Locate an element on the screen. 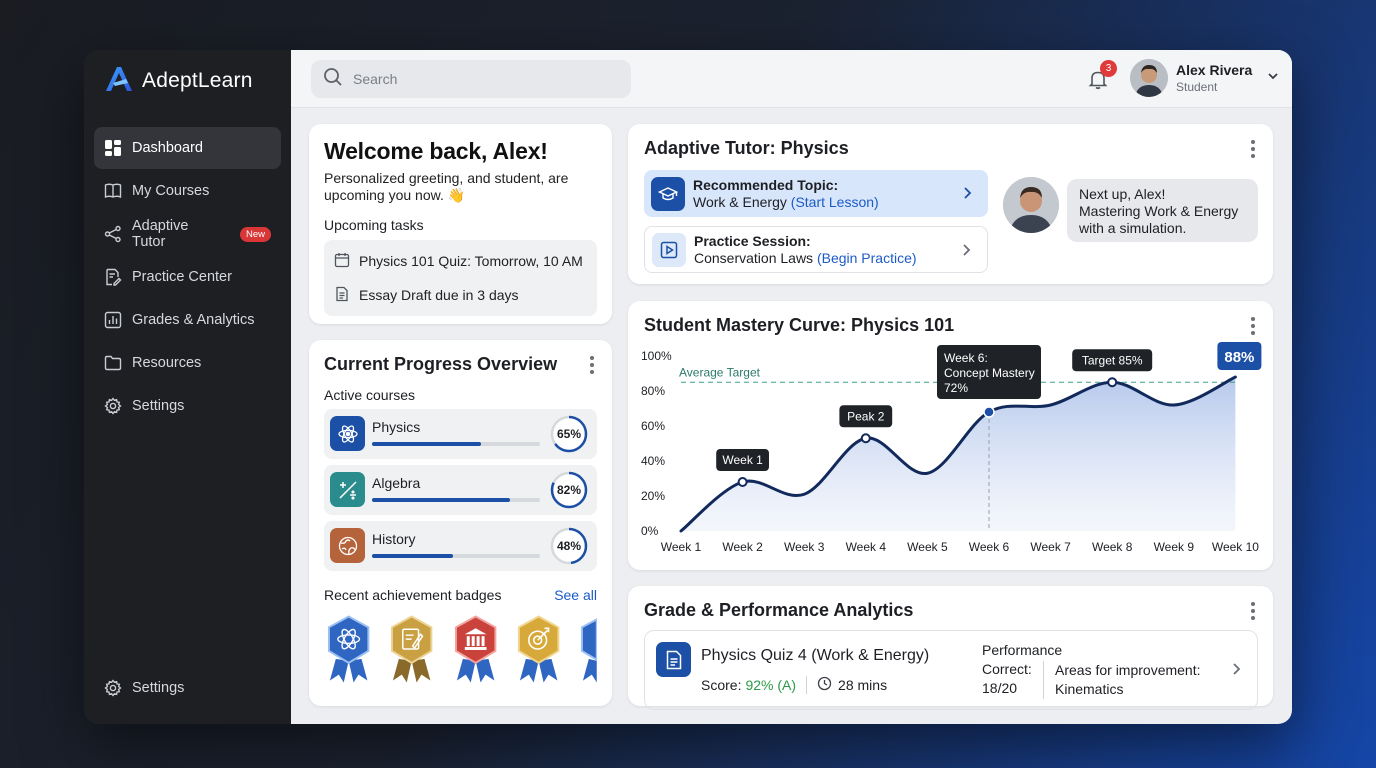 Image resolution: width=1376 pixels, height=768 pixels. course-percent: 65% is located at coordinates (569, 434).